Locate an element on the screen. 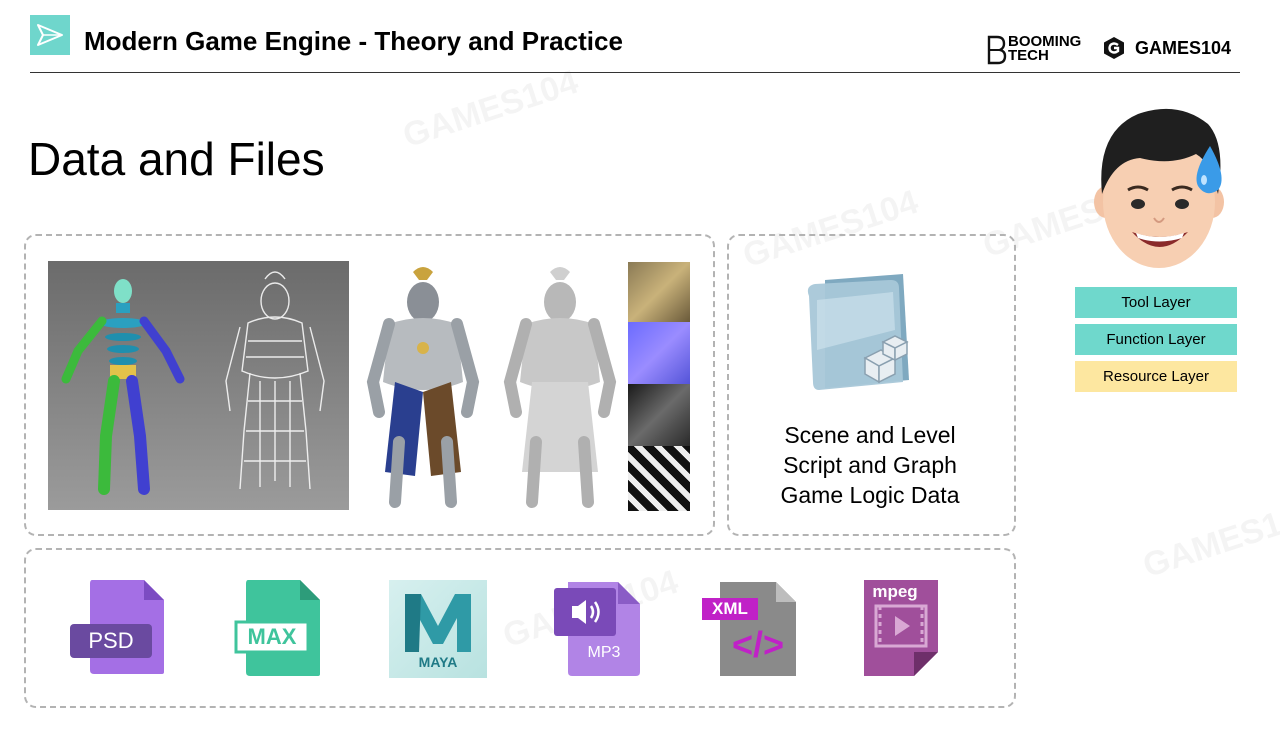 This screenshot has width=1280, height=740. booming-b-icon is located at coordinates (997, 50).